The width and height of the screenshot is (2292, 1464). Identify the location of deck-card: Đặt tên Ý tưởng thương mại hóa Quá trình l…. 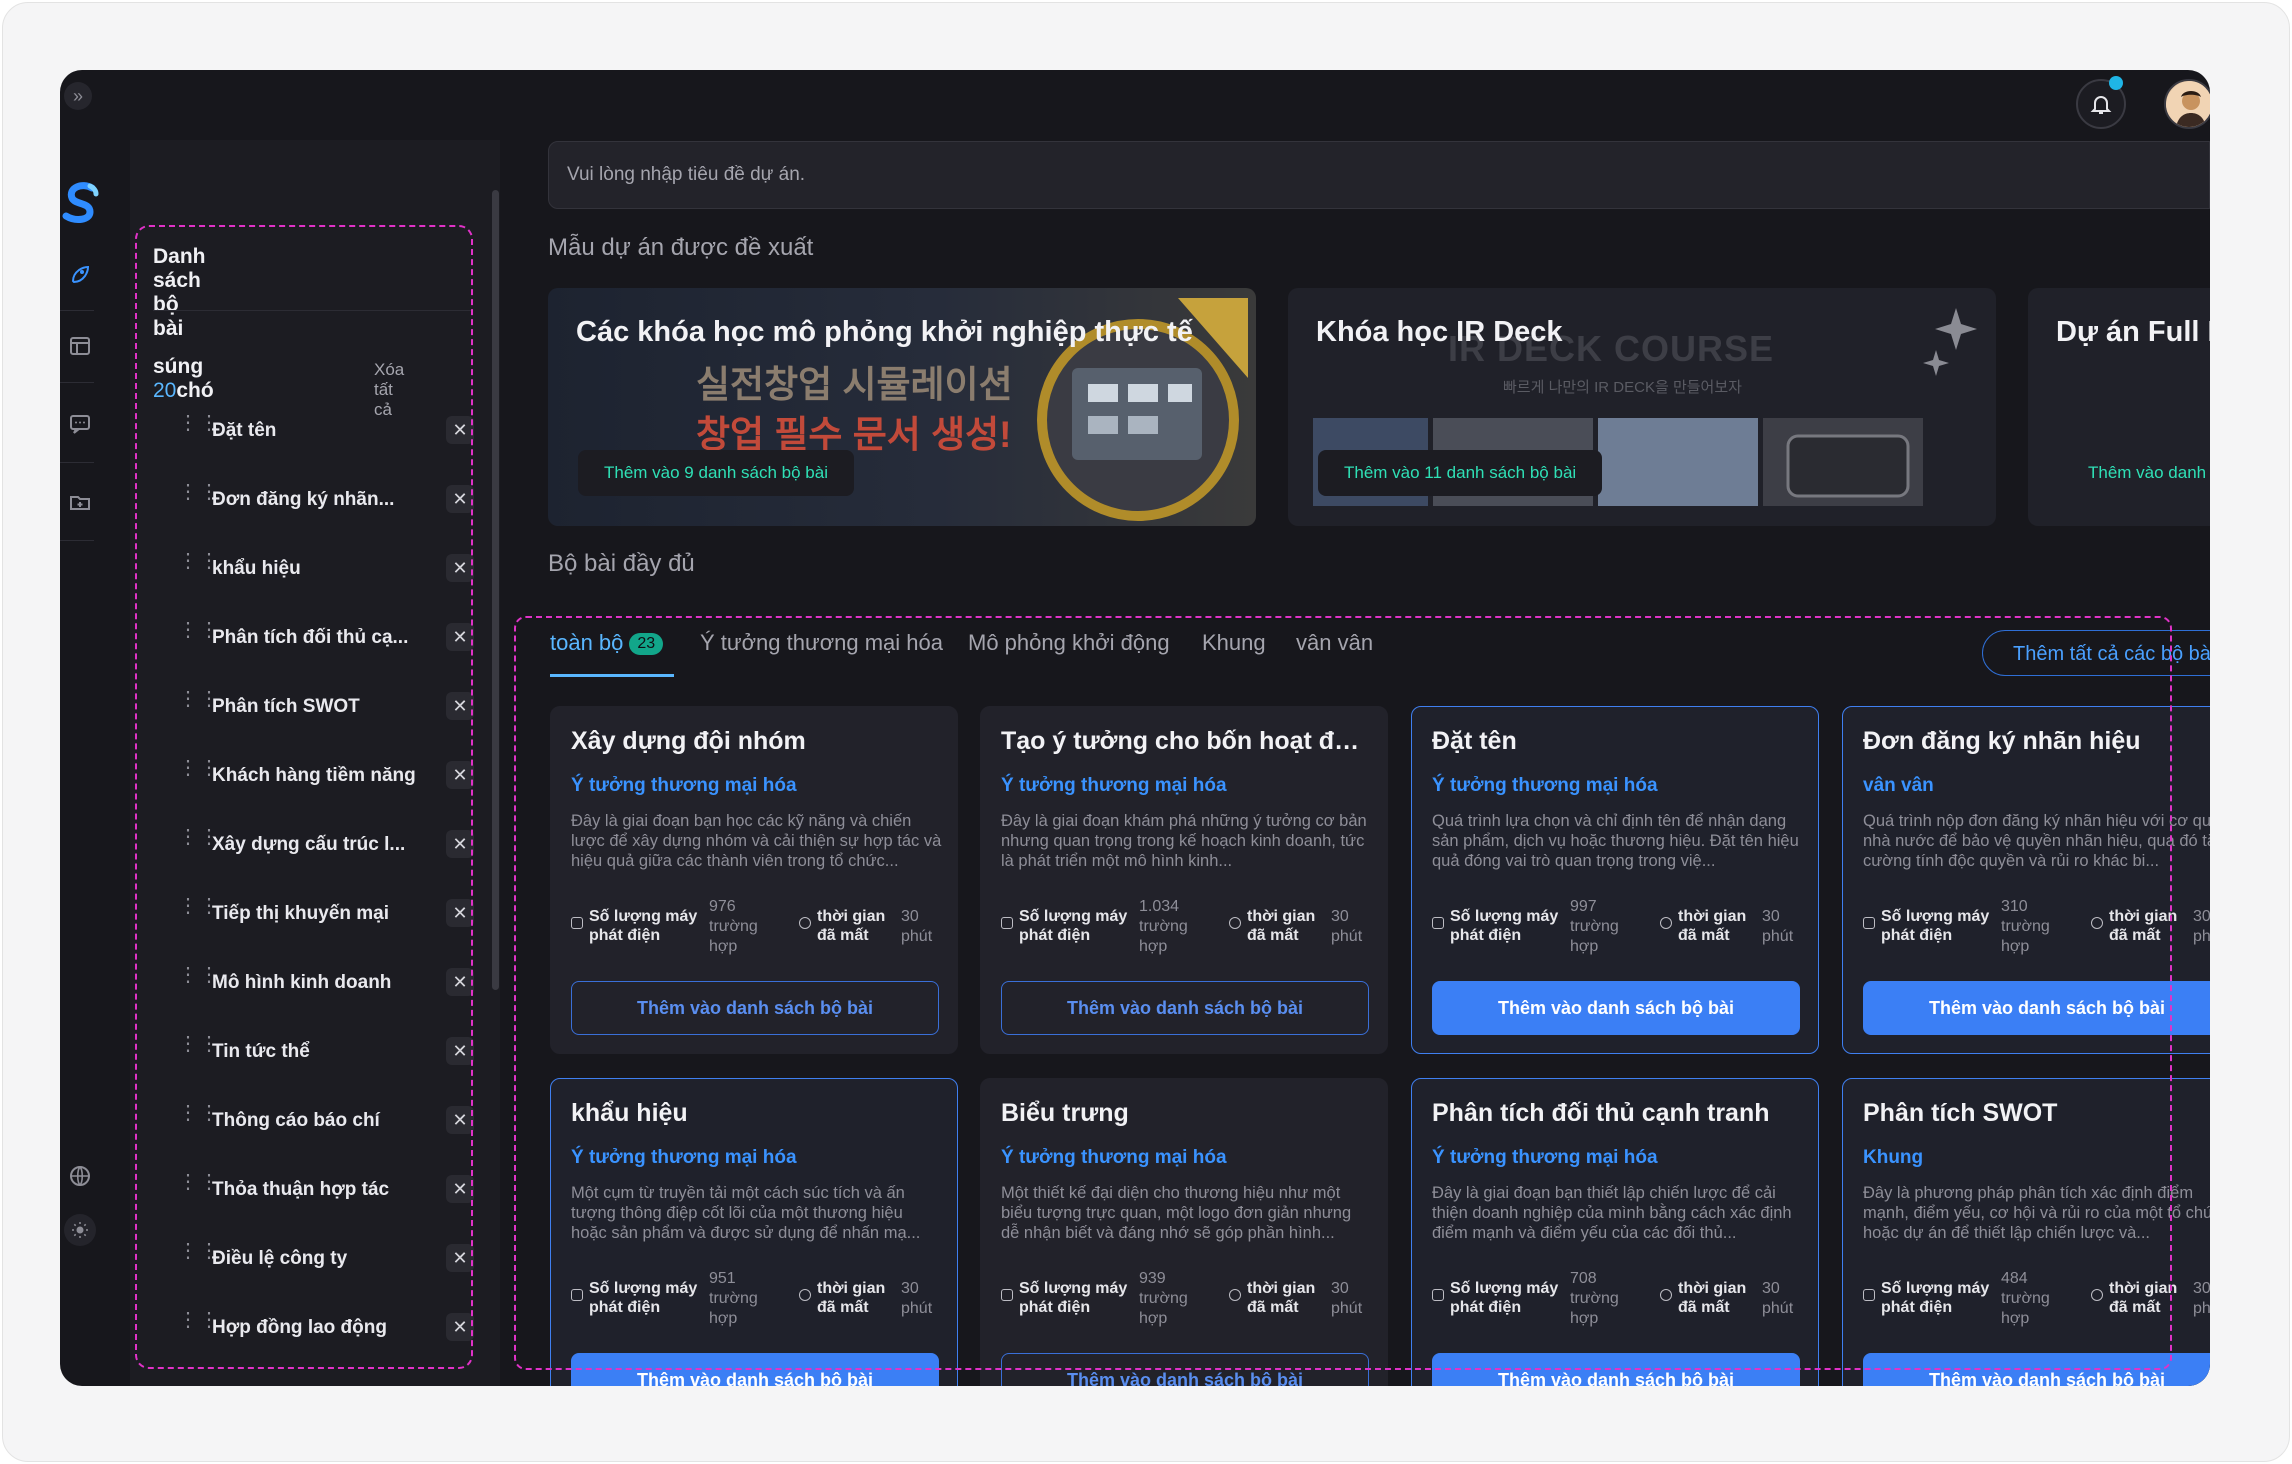
(1615, 880).